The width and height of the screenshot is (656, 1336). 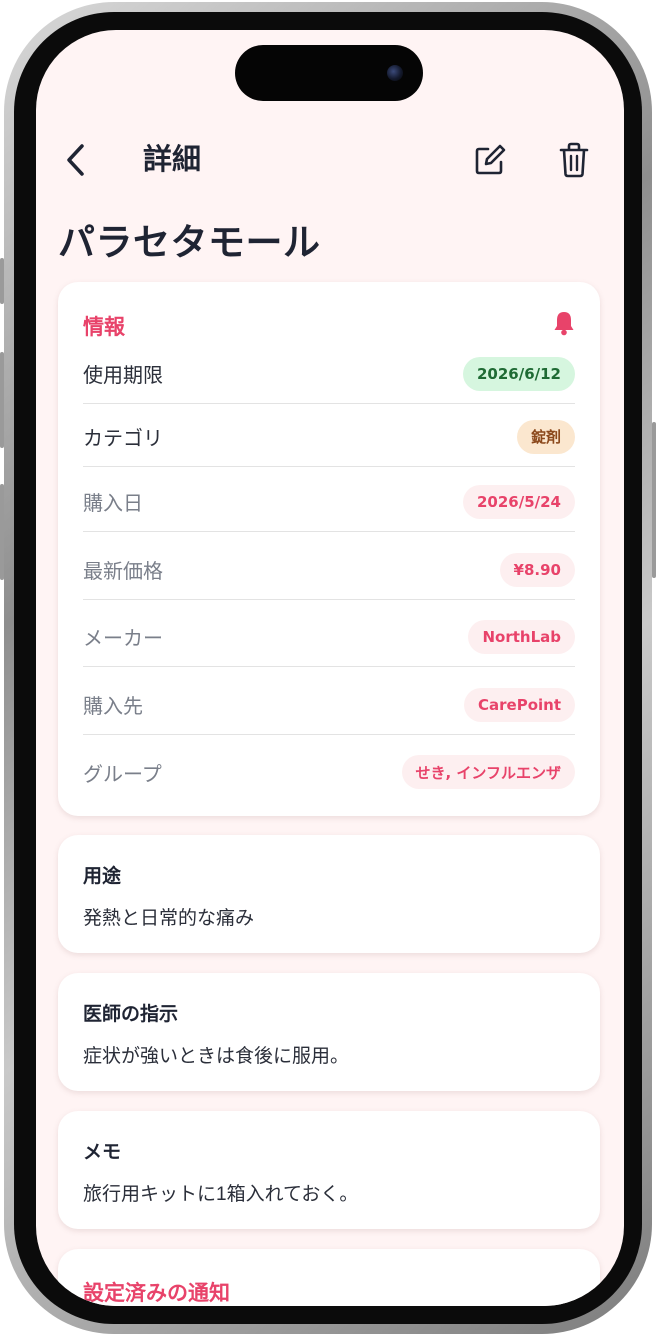 What do you see at coordinates (113, 504) in the screenshot?
I see `info-row-label: 購入日` at bounding box center [113, 504].